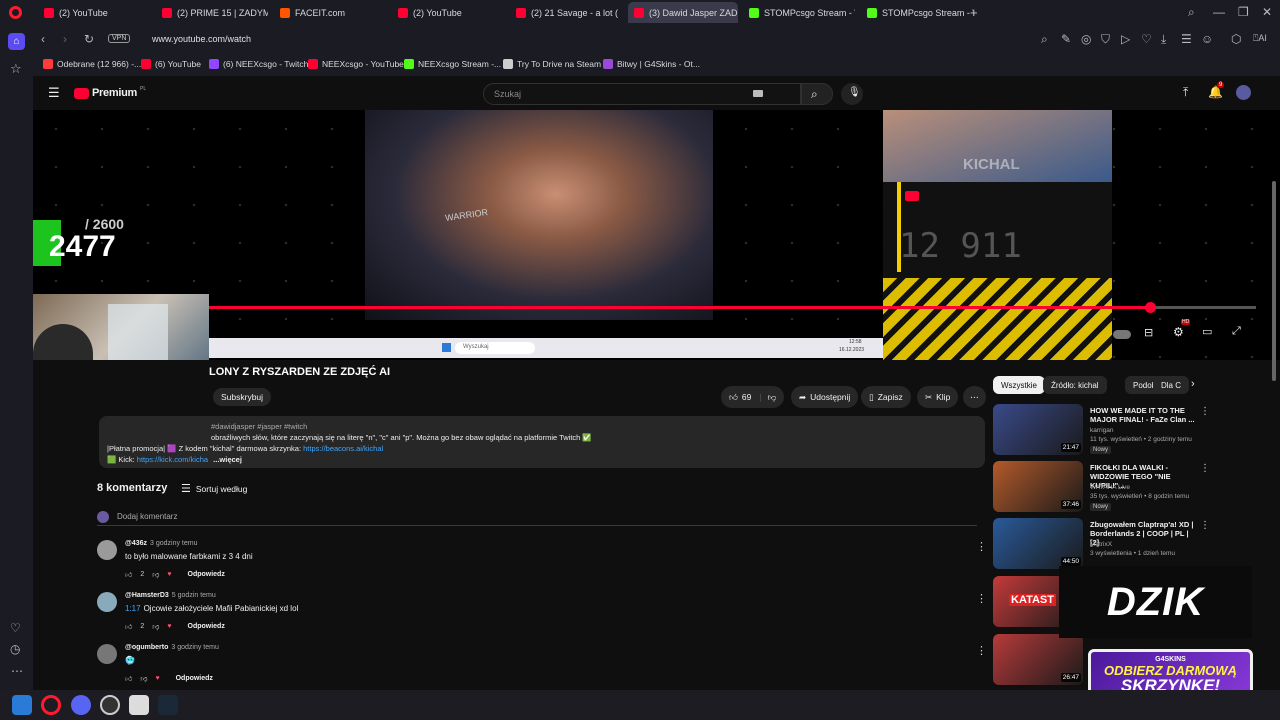  I want to click on show-more-link: ...więcej, so click(227, 459).